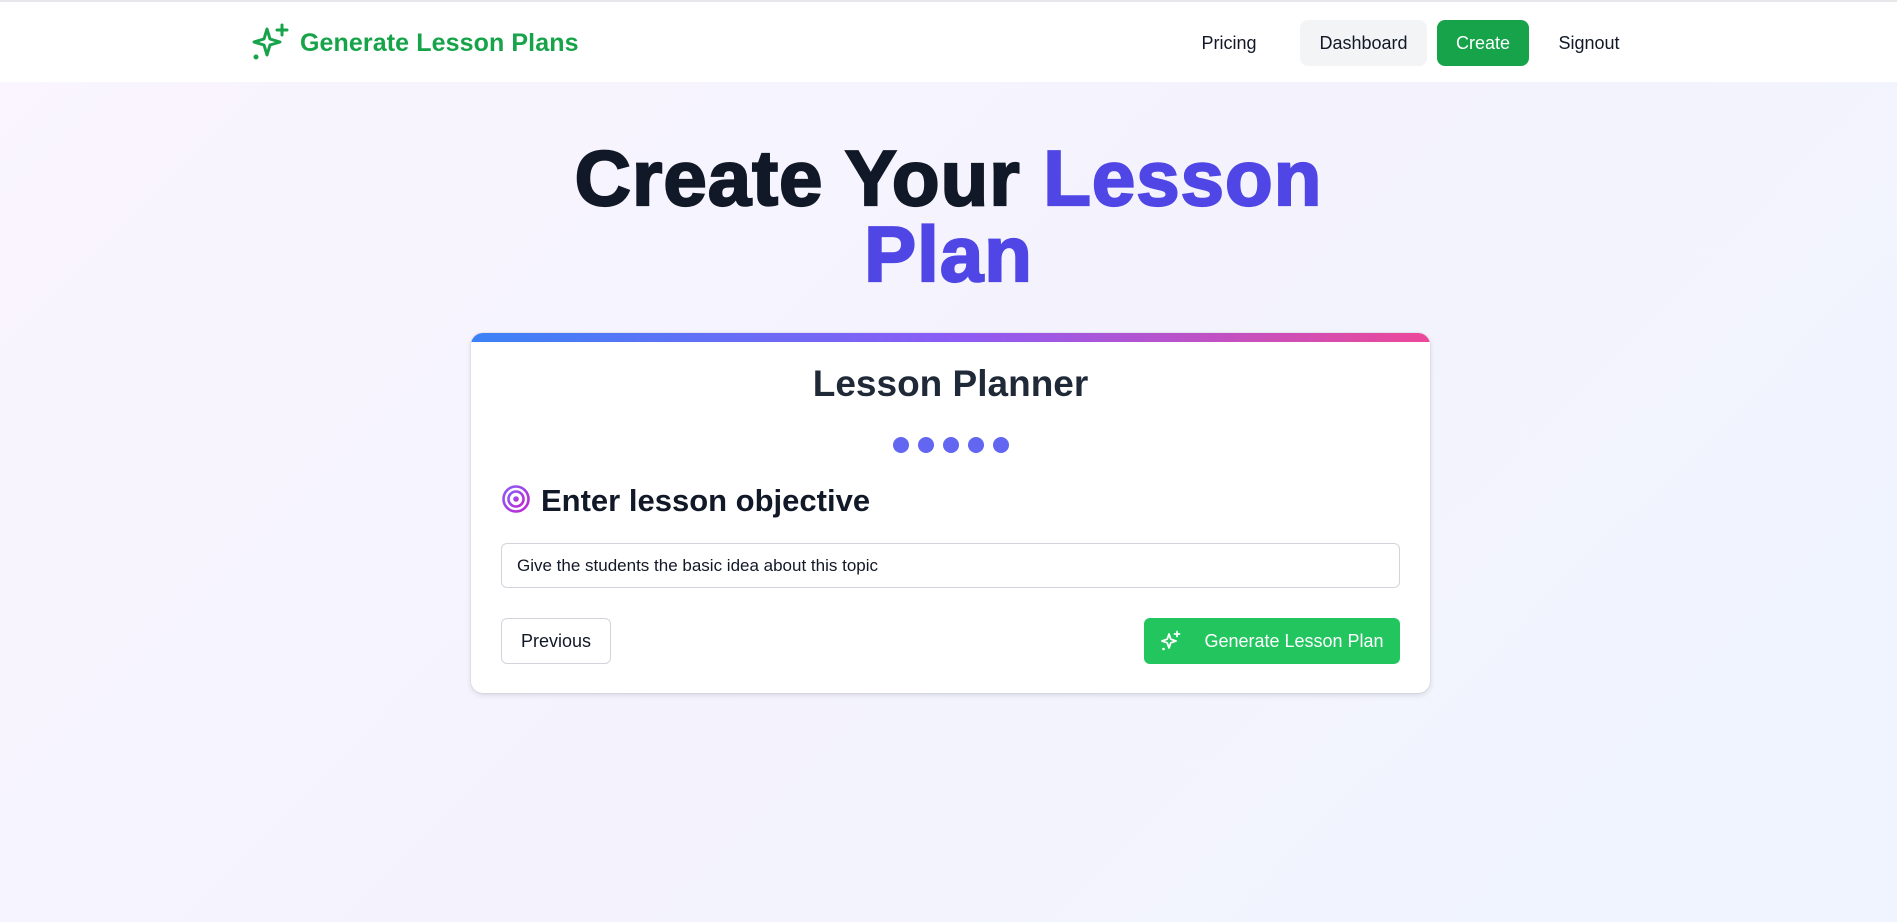 The height and width of the screenshot is (922, 1897). I want to click on target-icon, so click(516, 501).